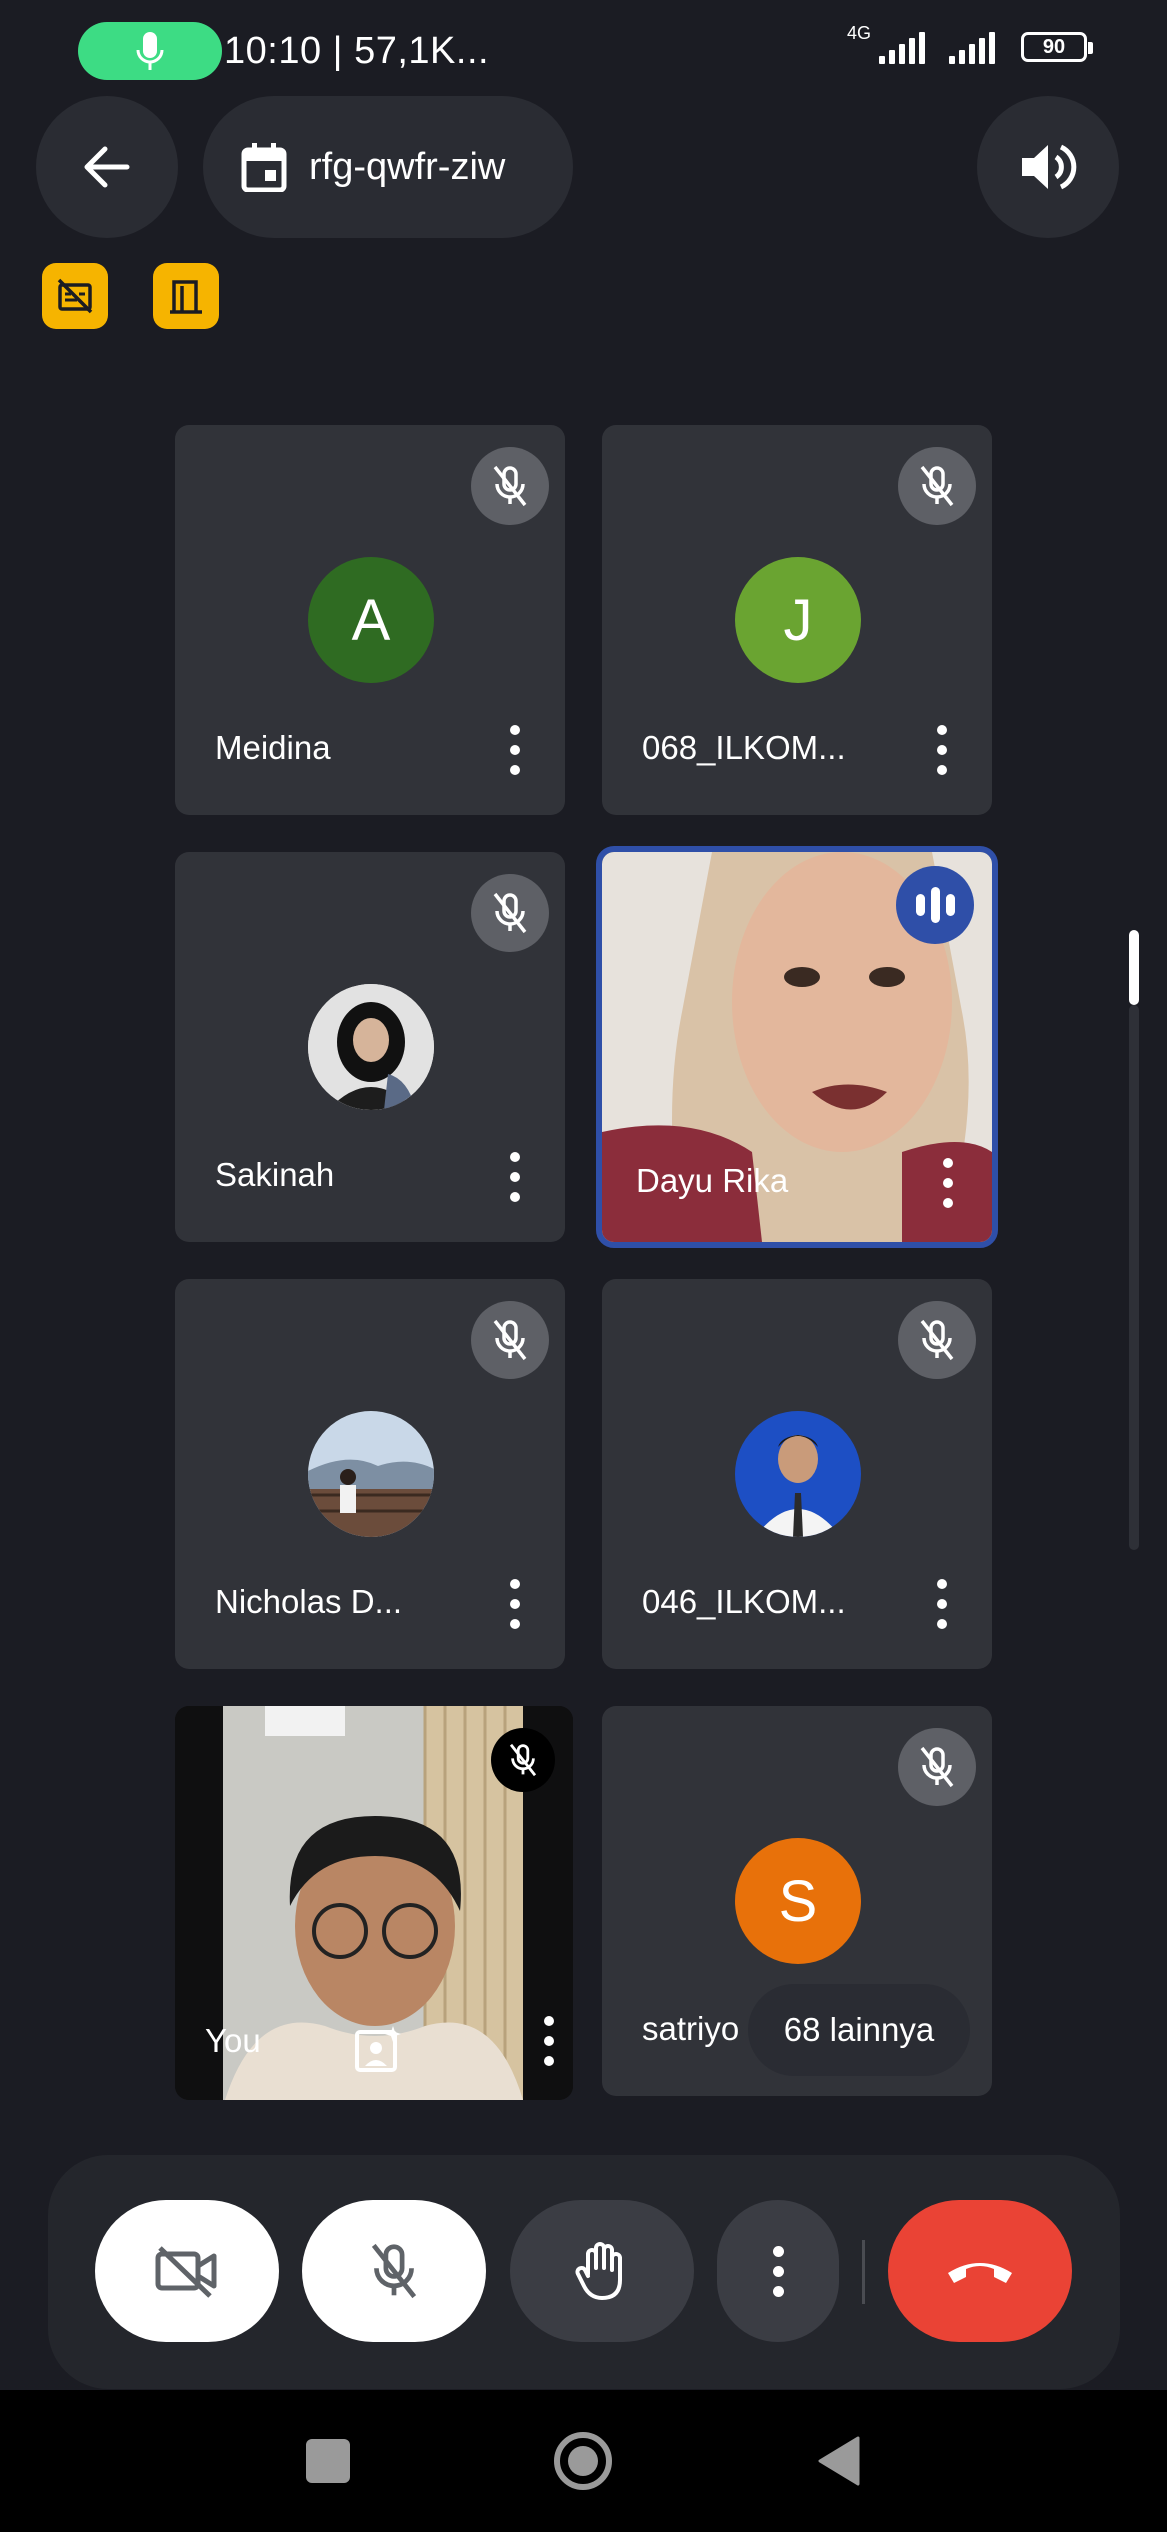  I want to click on mic-off-icon, so click(394, 2271).